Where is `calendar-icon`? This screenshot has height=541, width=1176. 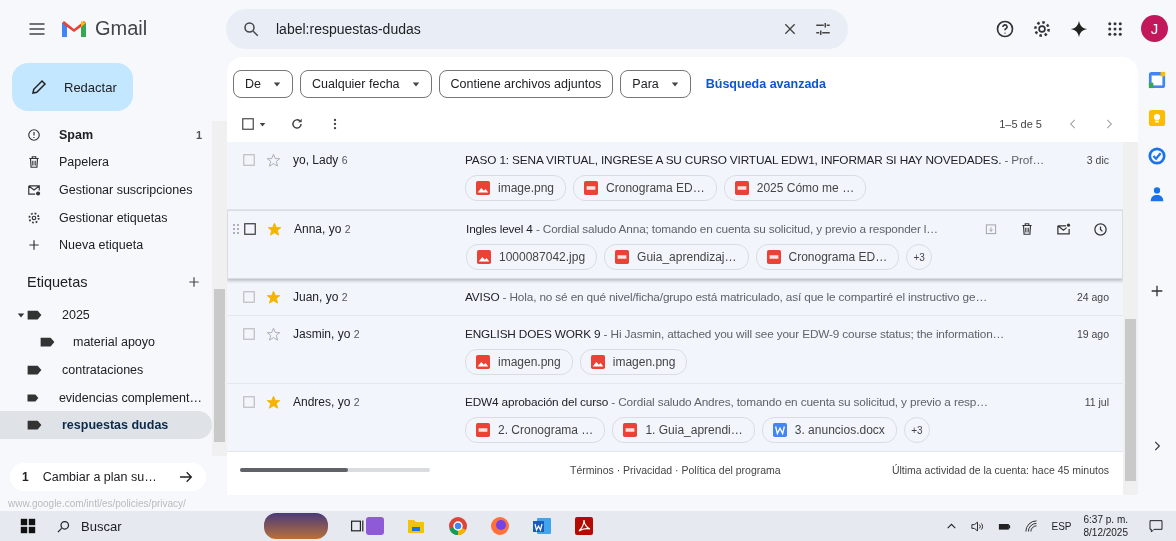
calendar-icon is located at coordinates (1157, 80).